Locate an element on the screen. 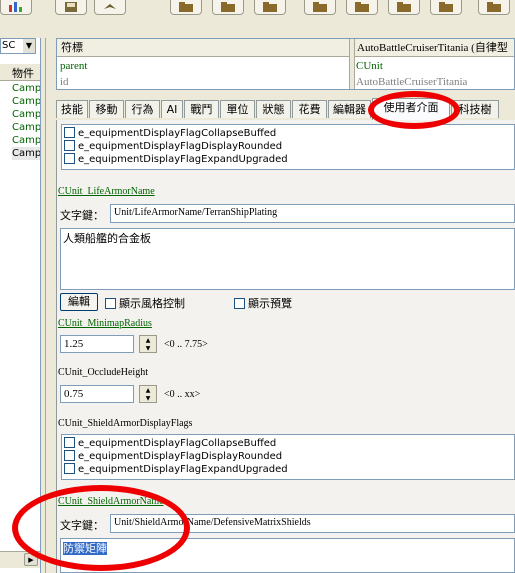 The height and width of the screenshot is (573, 515). show-style-control-label: 顯示風格控制 is located at coordinates (152, 303).